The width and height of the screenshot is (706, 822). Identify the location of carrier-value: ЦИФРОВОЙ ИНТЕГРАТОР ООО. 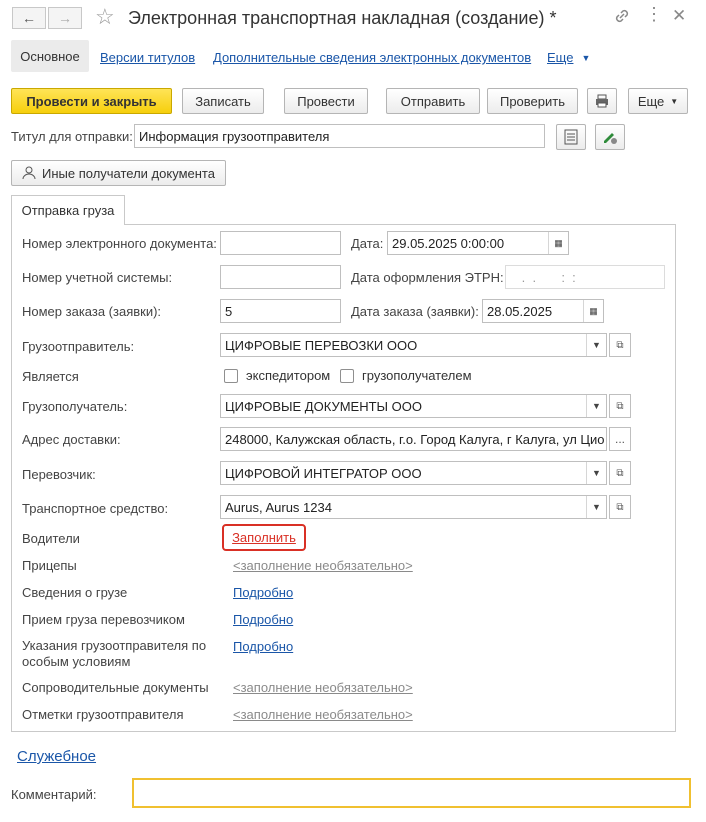
(323, 473).